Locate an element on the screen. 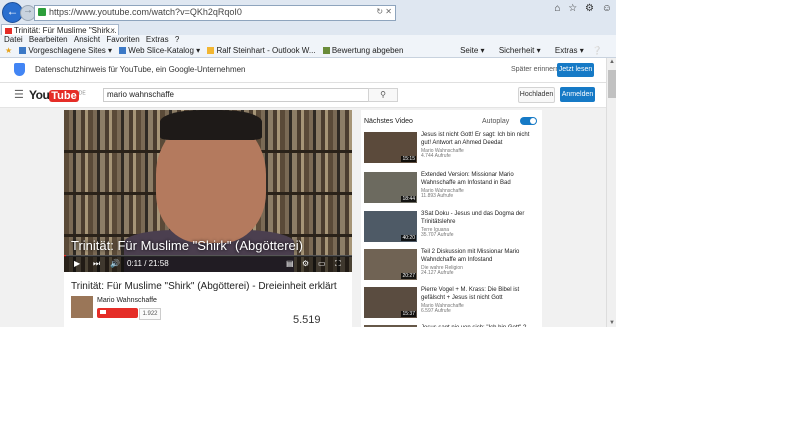  fav-suggested-sites: Vorgeschlagene Sites ▾ is located at coordinates (65, 51).